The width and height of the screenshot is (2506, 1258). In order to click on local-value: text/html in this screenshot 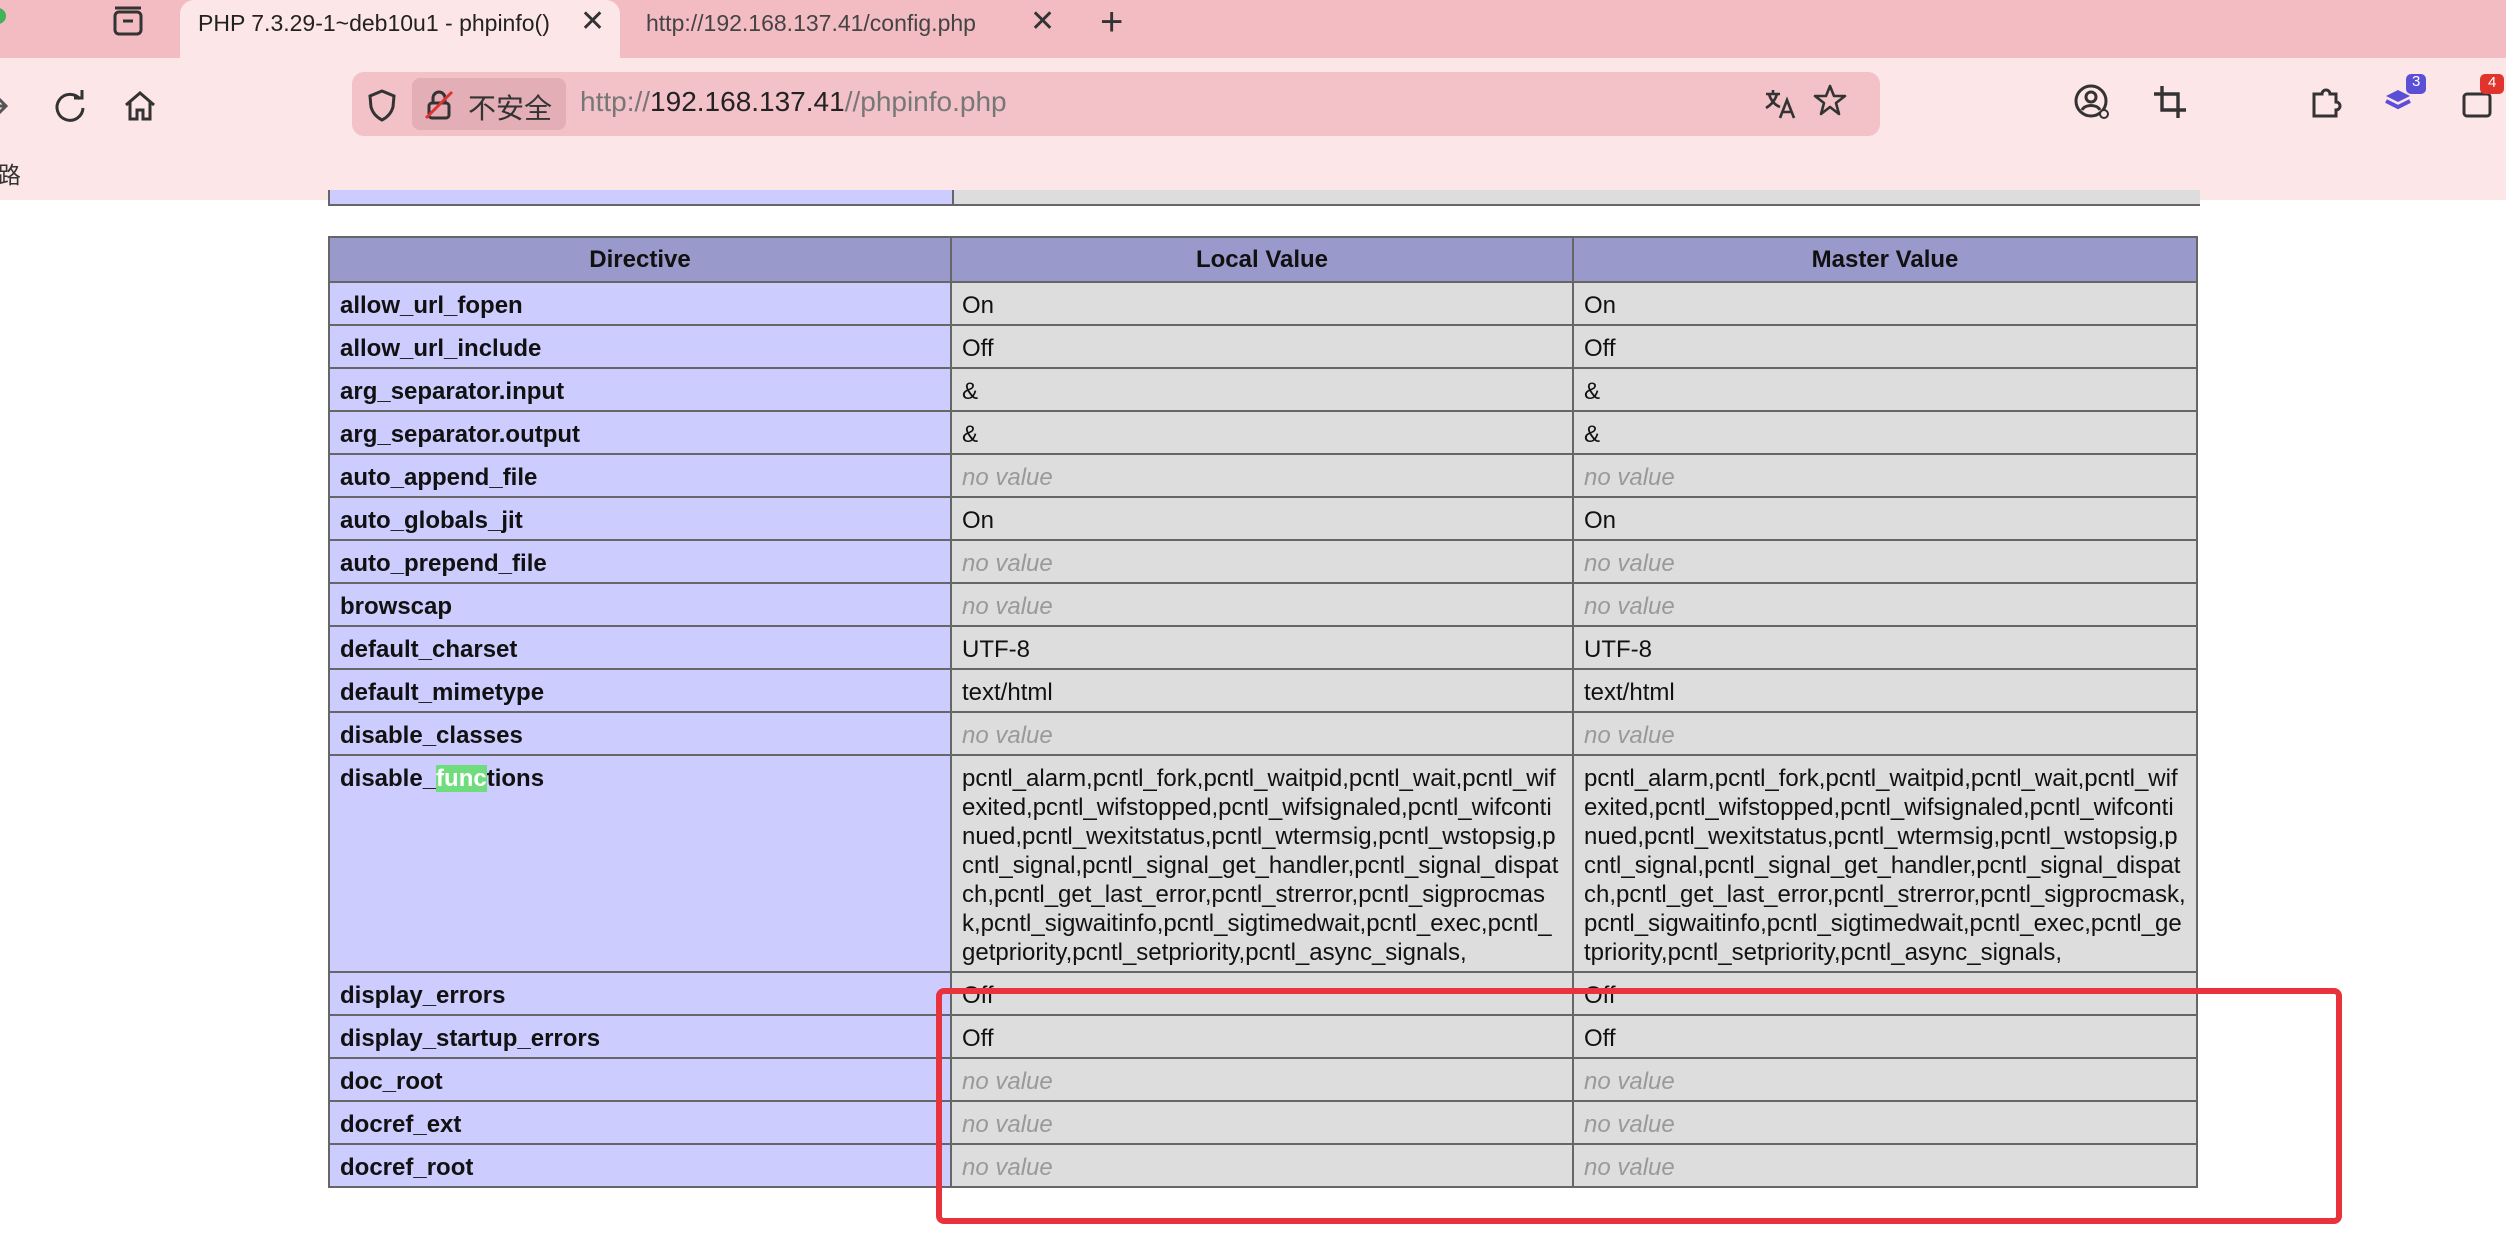, I will do `click(1262, 690)`.